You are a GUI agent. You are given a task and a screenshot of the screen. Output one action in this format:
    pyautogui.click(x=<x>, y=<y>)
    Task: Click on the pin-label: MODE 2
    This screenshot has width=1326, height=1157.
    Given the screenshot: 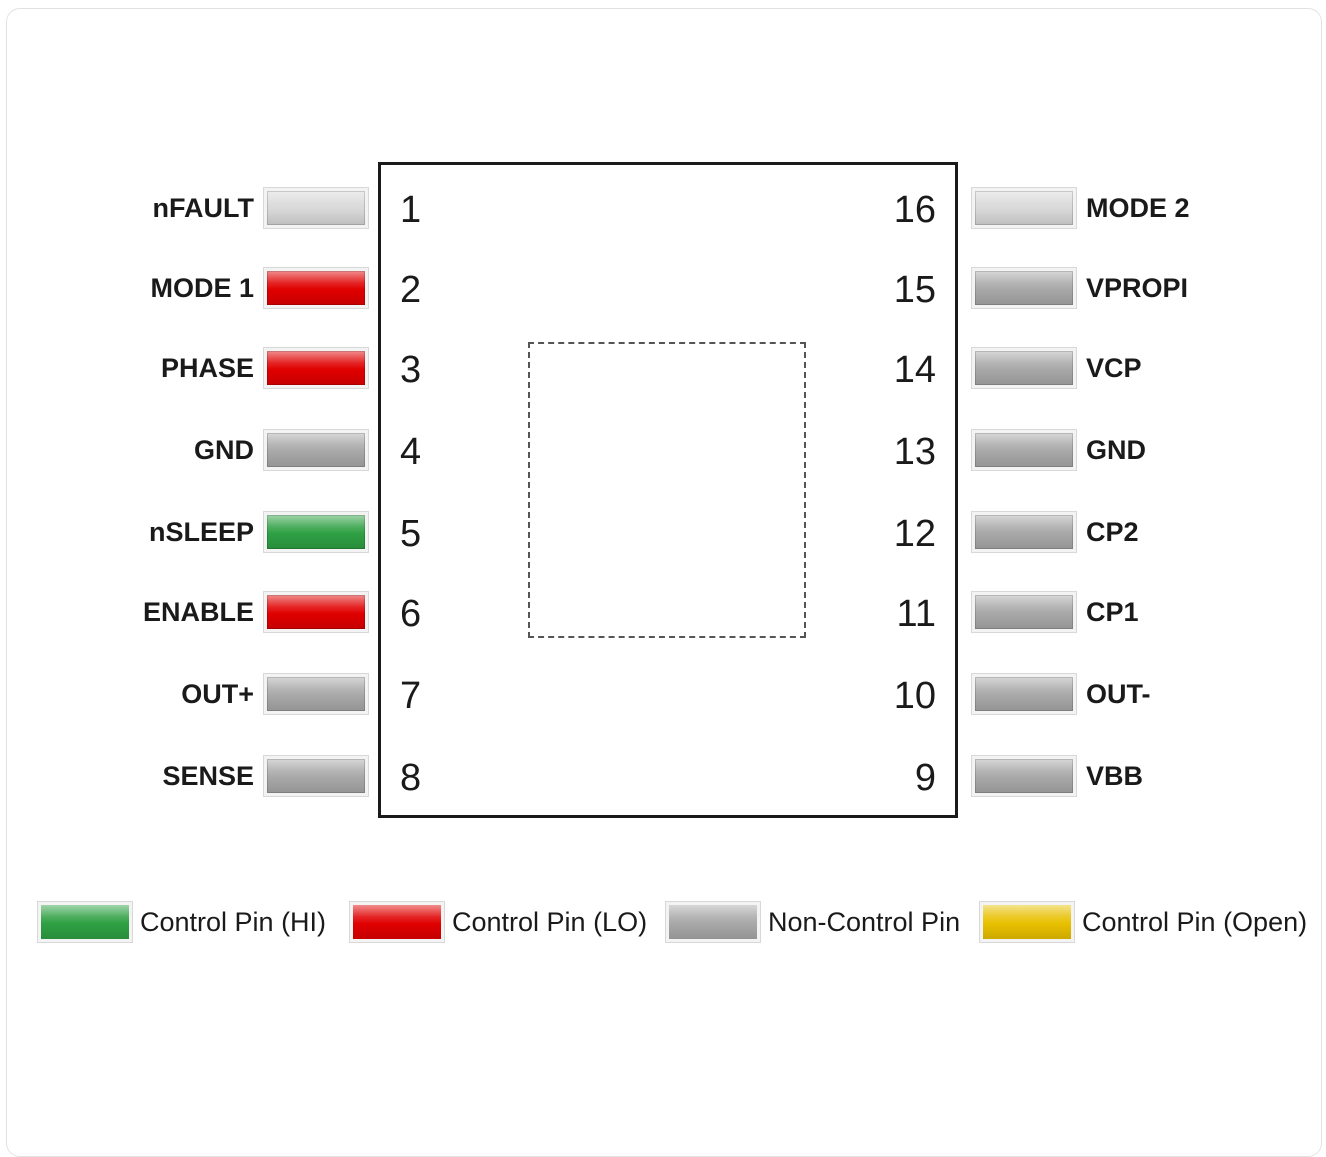 What is the action you would take?
    pyautogui.click(x=1138, y=208)
    